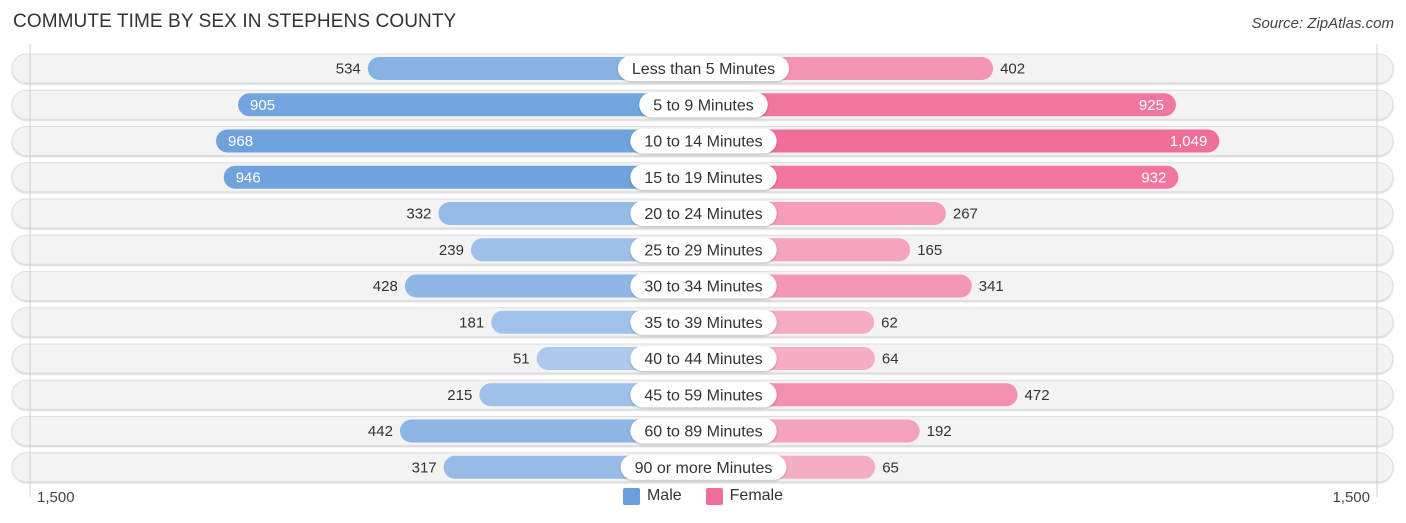  Describe the element at coordinates (703, 105) in the screenshot. I see `category-label: 5 to 9 Minutes` at that location.